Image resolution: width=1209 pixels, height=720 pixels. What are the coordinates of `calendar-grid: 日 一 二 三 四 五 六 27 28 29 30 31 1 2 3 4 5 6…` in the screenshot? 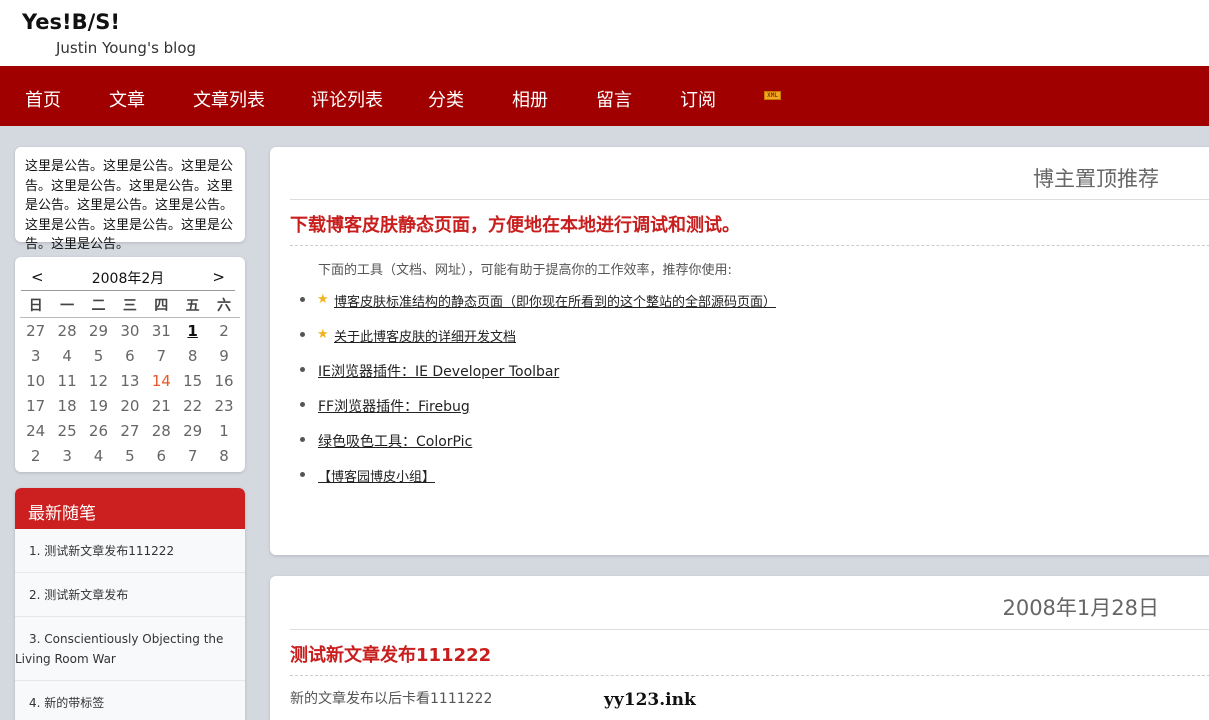 It's located at (130, 380).